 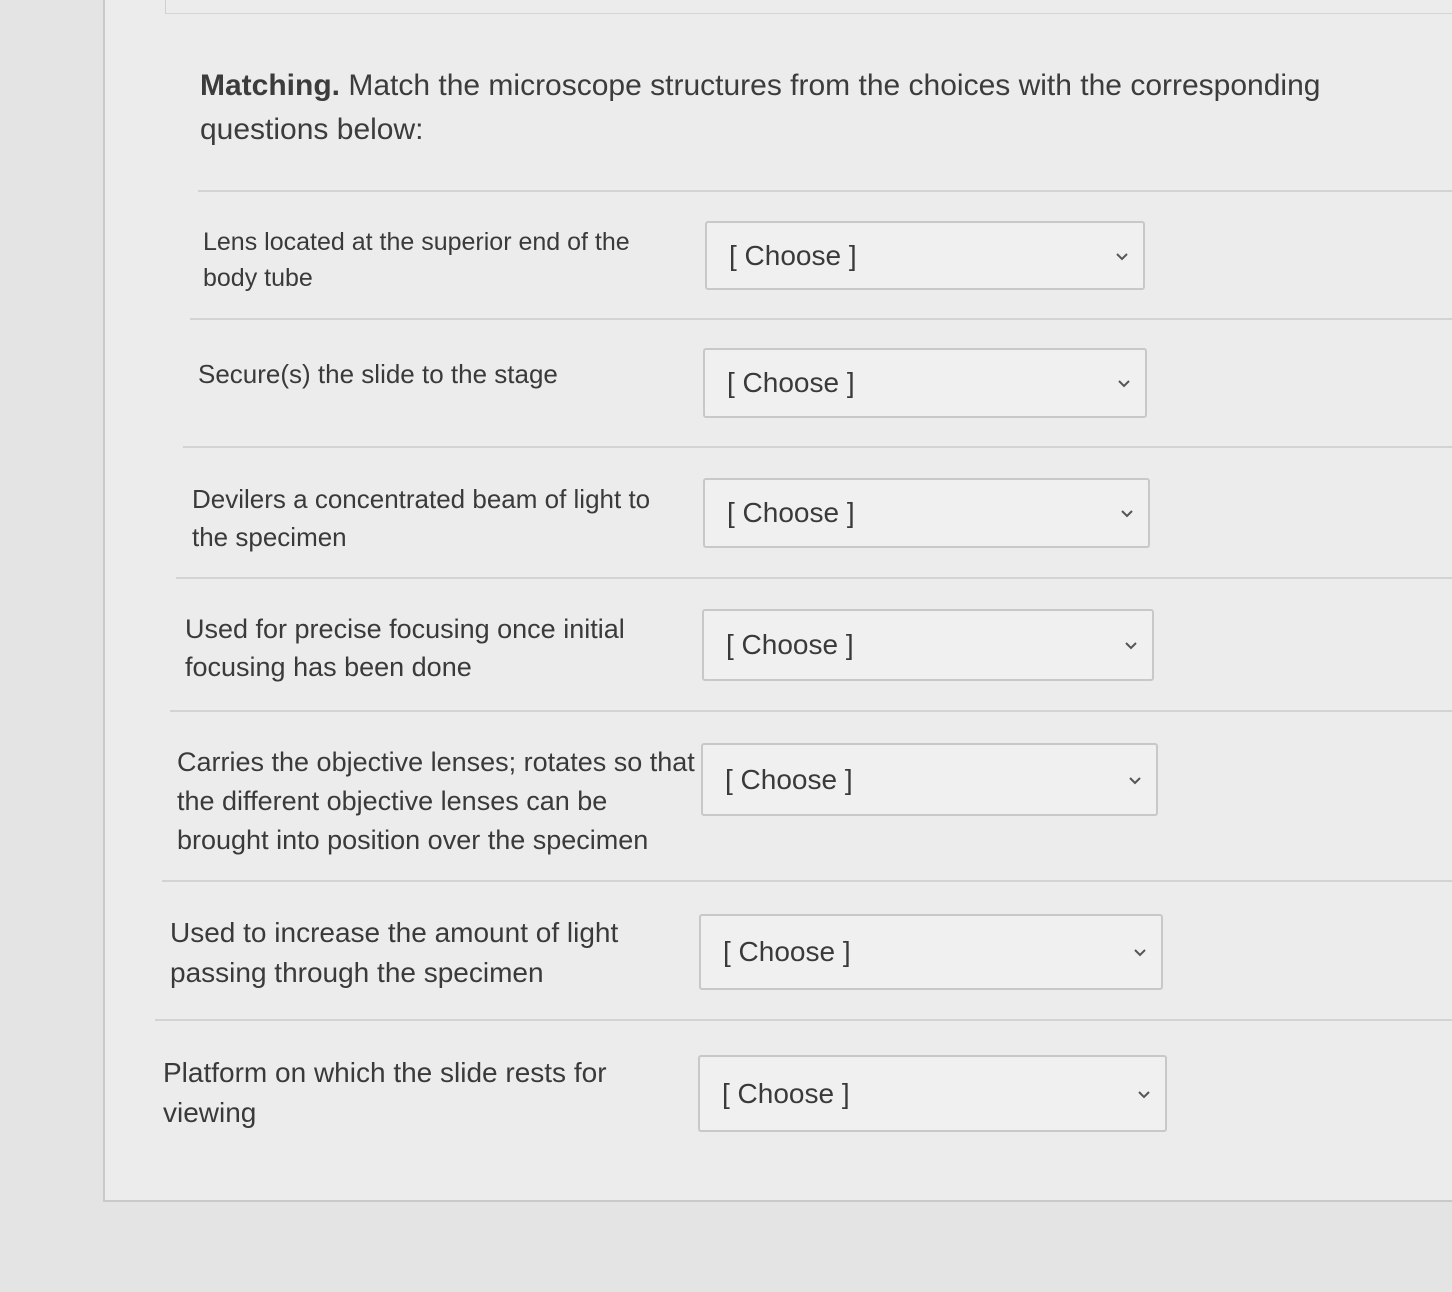 I want to click on answer-select-7: [ Choose ], so click(x=932, y=1093).